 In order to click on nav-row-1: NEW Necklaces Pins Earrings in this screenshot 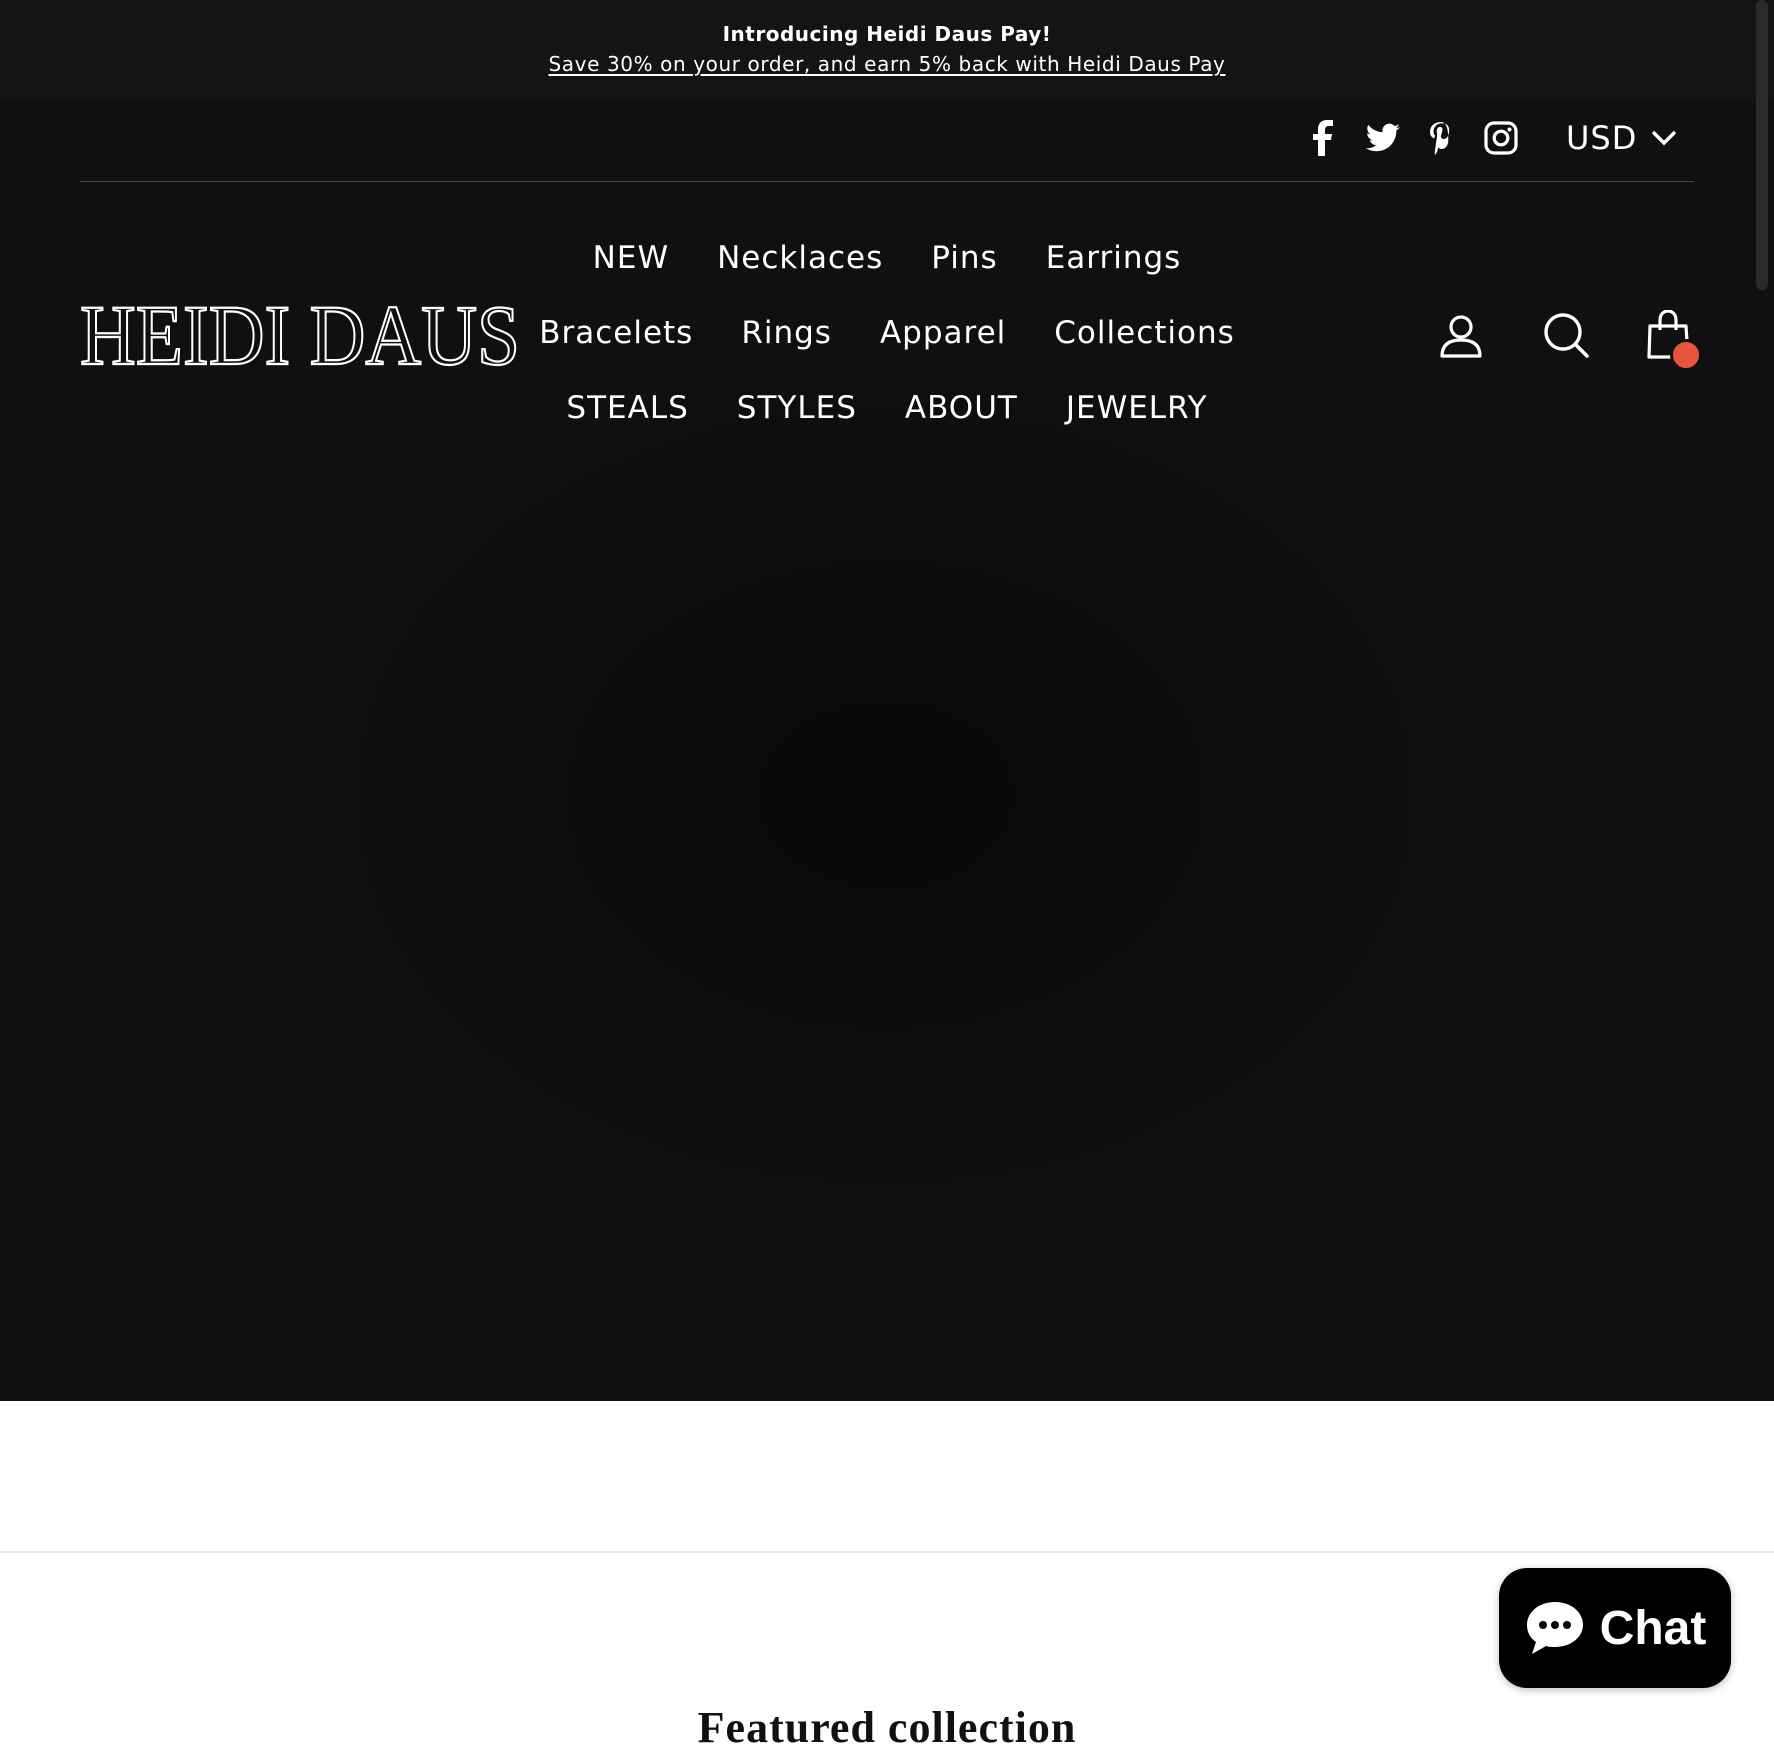, I will do `click(887, 258)`.